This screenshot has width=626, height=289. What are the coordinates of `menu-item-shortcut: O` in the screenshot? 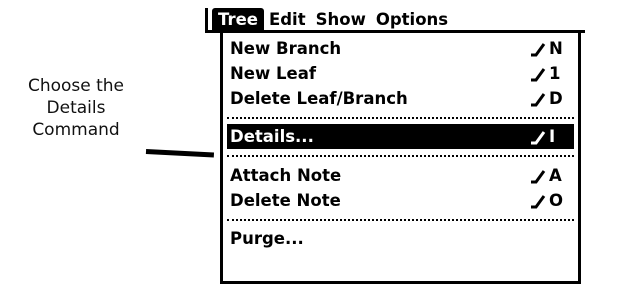 It's located at (550, 200).